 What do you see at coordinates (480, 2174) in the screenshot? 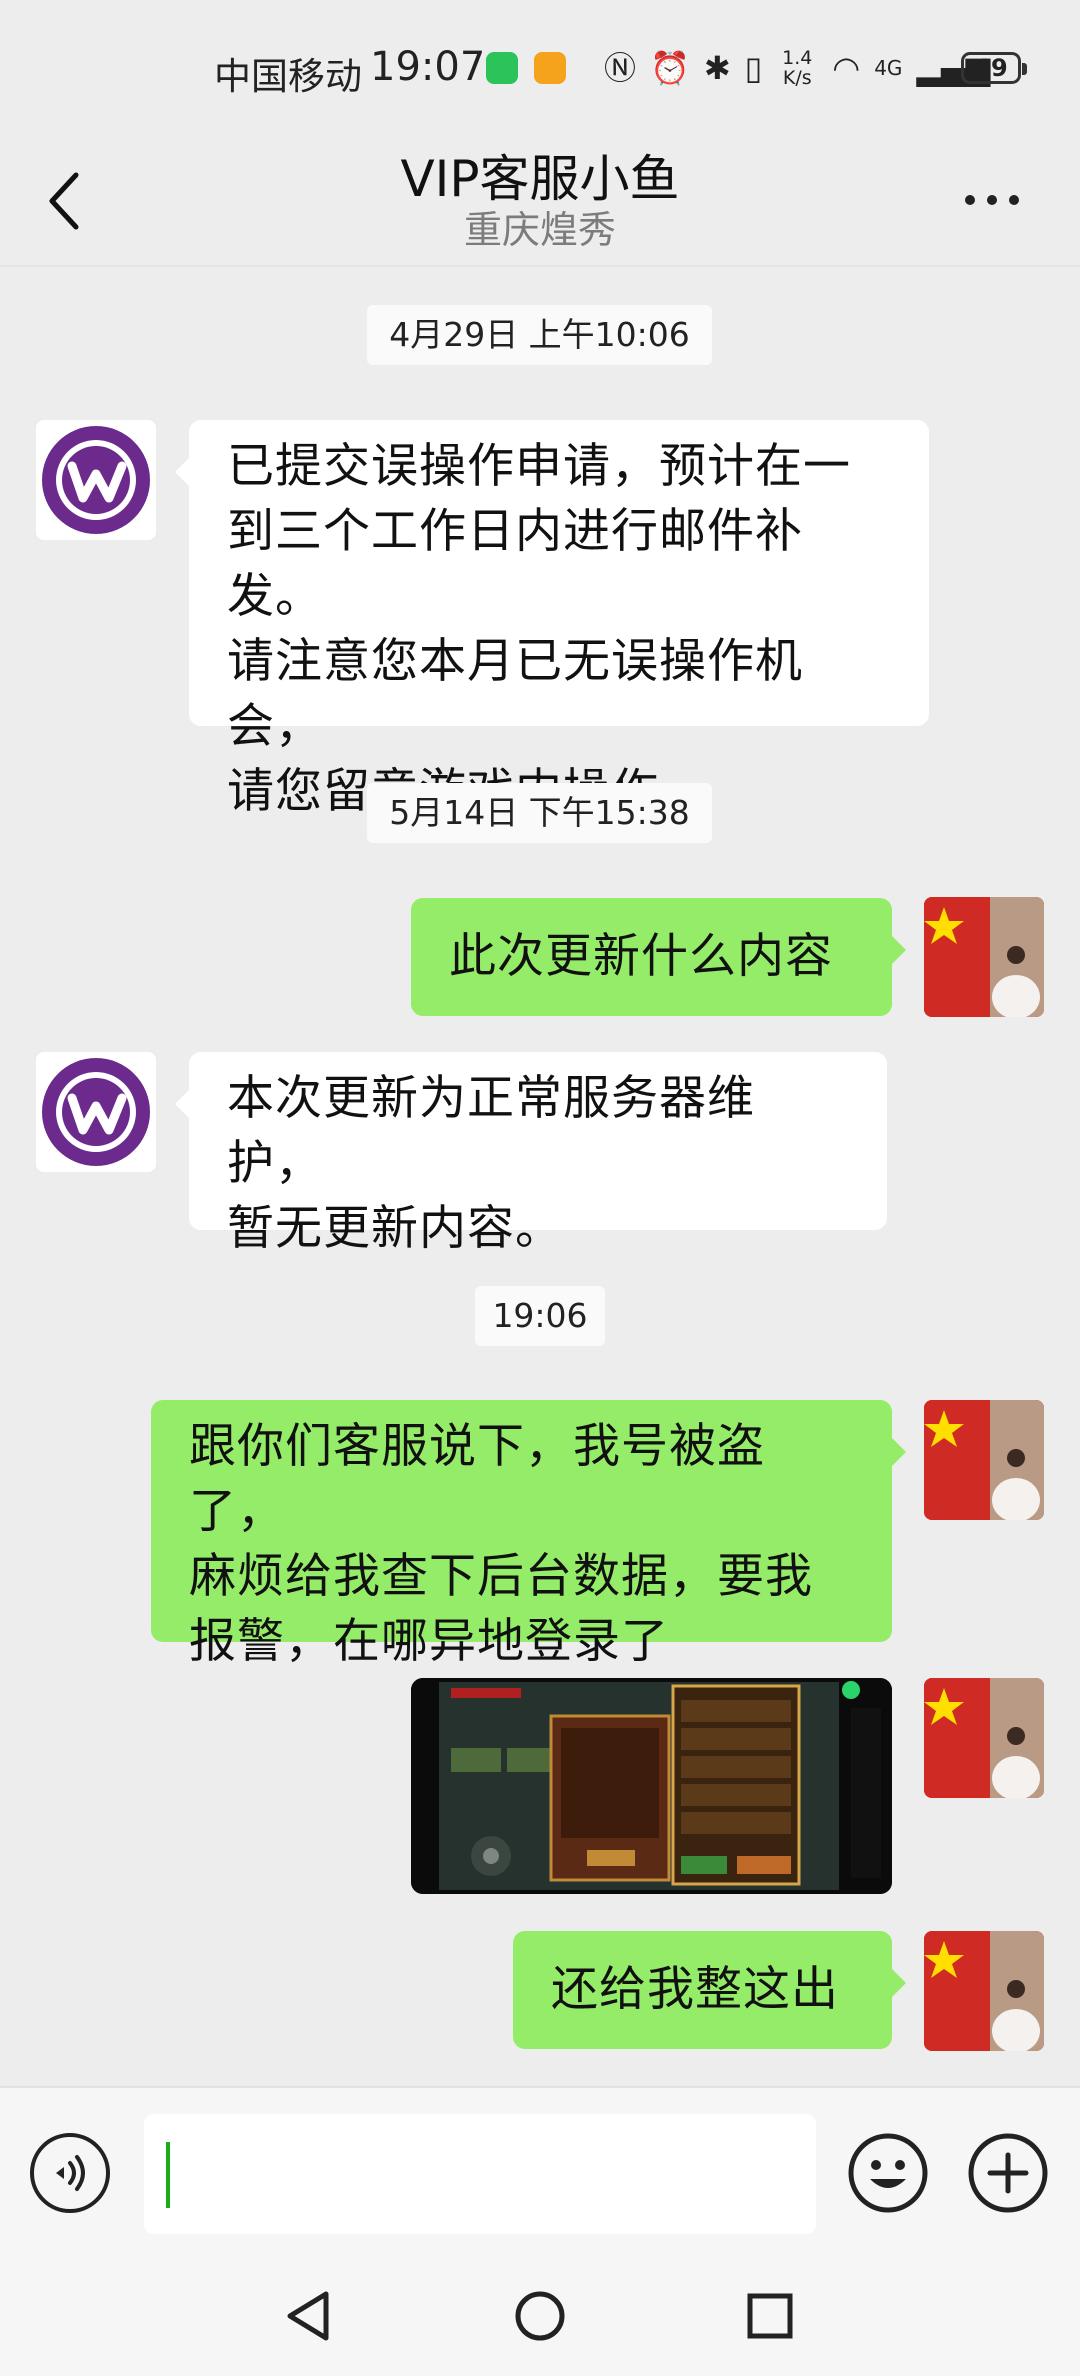
I see `message-input` at bounding box center [480, 2174].